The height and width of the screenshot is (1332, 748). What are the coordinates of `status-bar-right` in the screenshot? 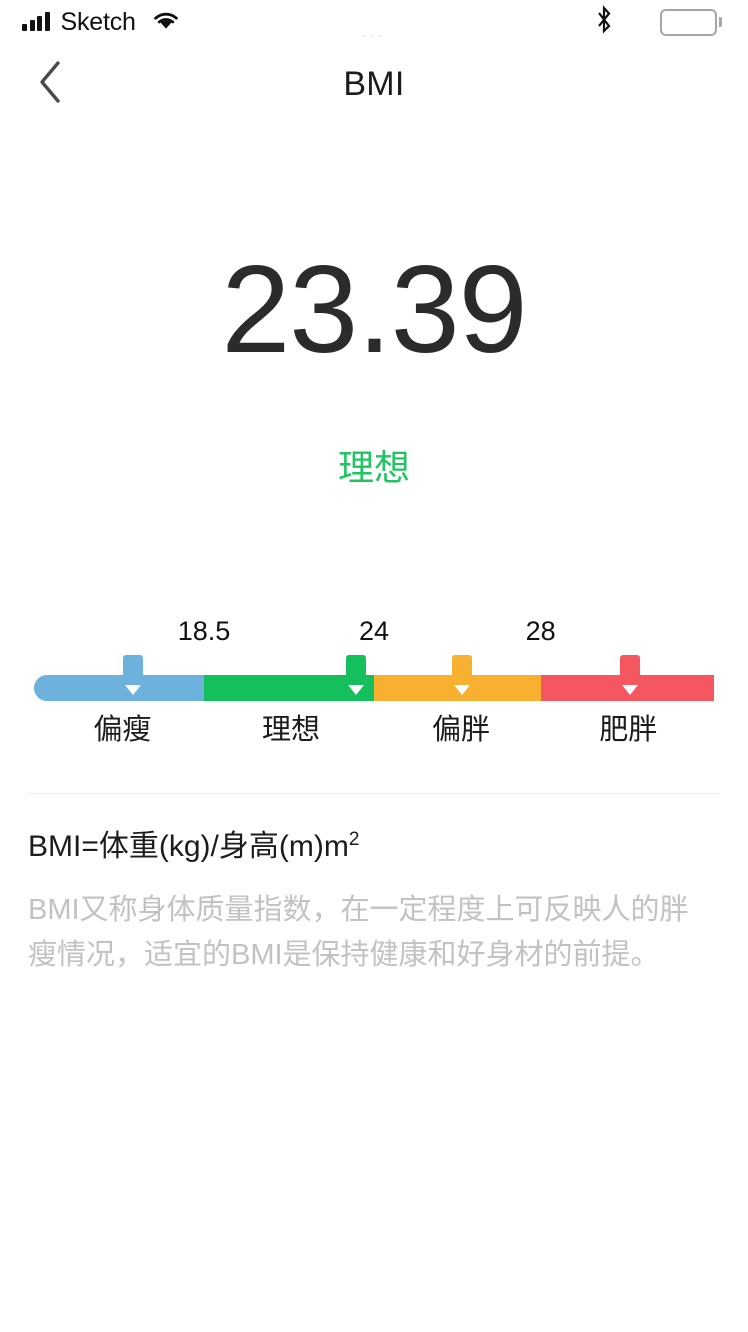 It's located at (658, 22).